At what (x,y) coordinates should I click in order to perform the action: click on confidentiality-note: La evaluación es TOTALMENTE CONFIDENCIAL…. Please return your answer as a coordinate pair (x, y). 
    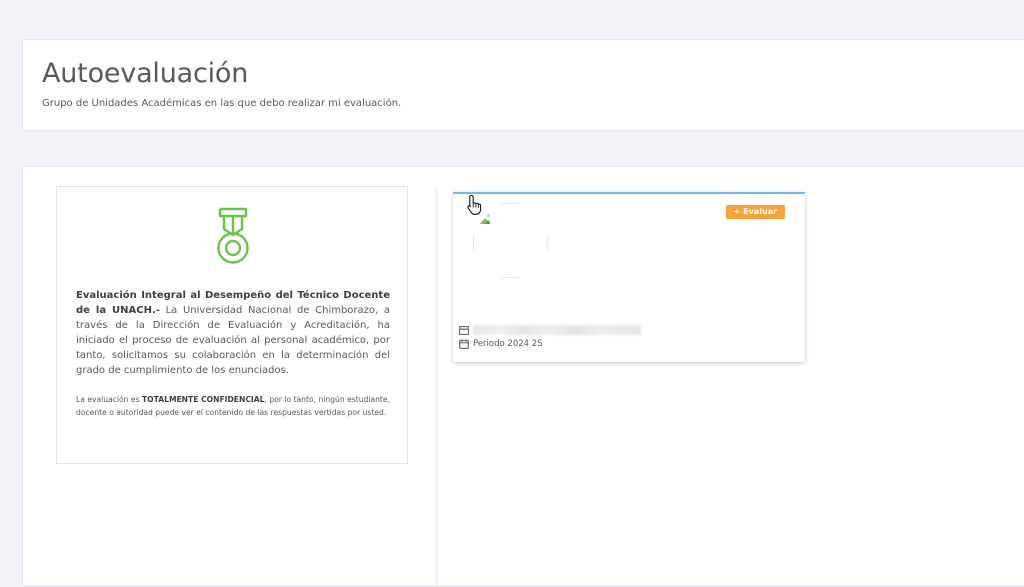
    Looking at the image, I should click on (233, 406).